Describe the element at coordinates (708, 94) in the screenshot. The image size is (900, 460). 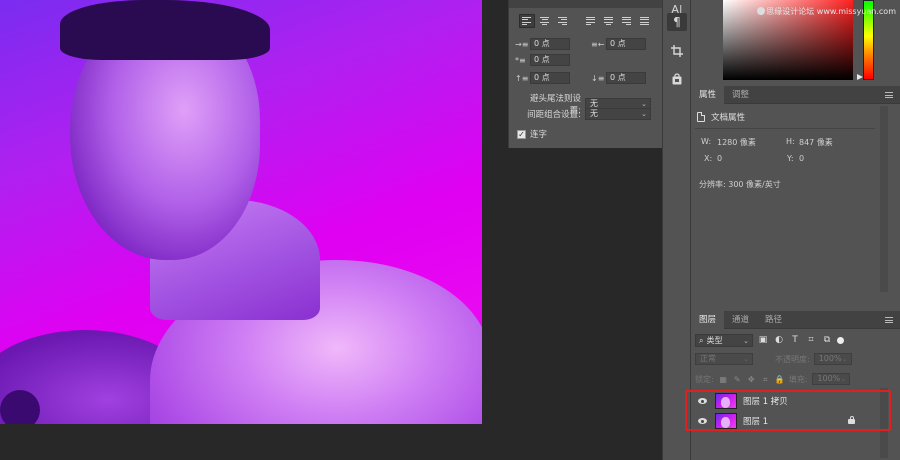
I see `tab-properties: 属性` at that location.